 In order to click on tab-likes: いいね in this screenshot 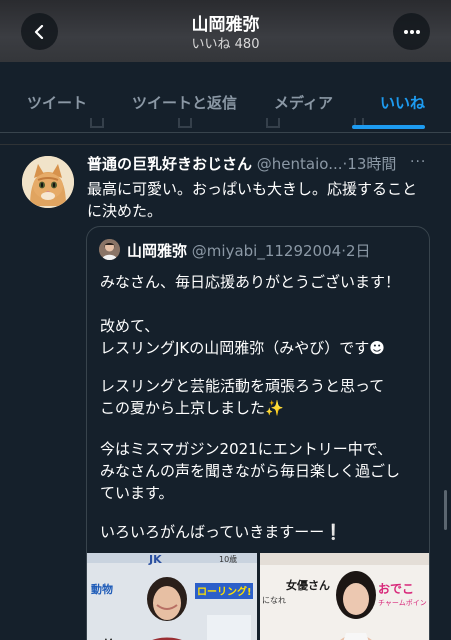, I will do `click(402, 102)`.